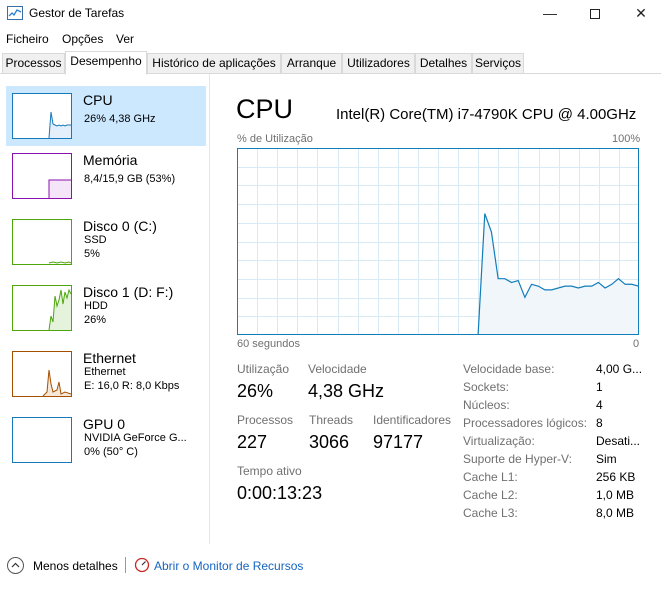 The height and width of the screenshot is (589, 661). I want to click on detail-value: 4, so click(599, 405).